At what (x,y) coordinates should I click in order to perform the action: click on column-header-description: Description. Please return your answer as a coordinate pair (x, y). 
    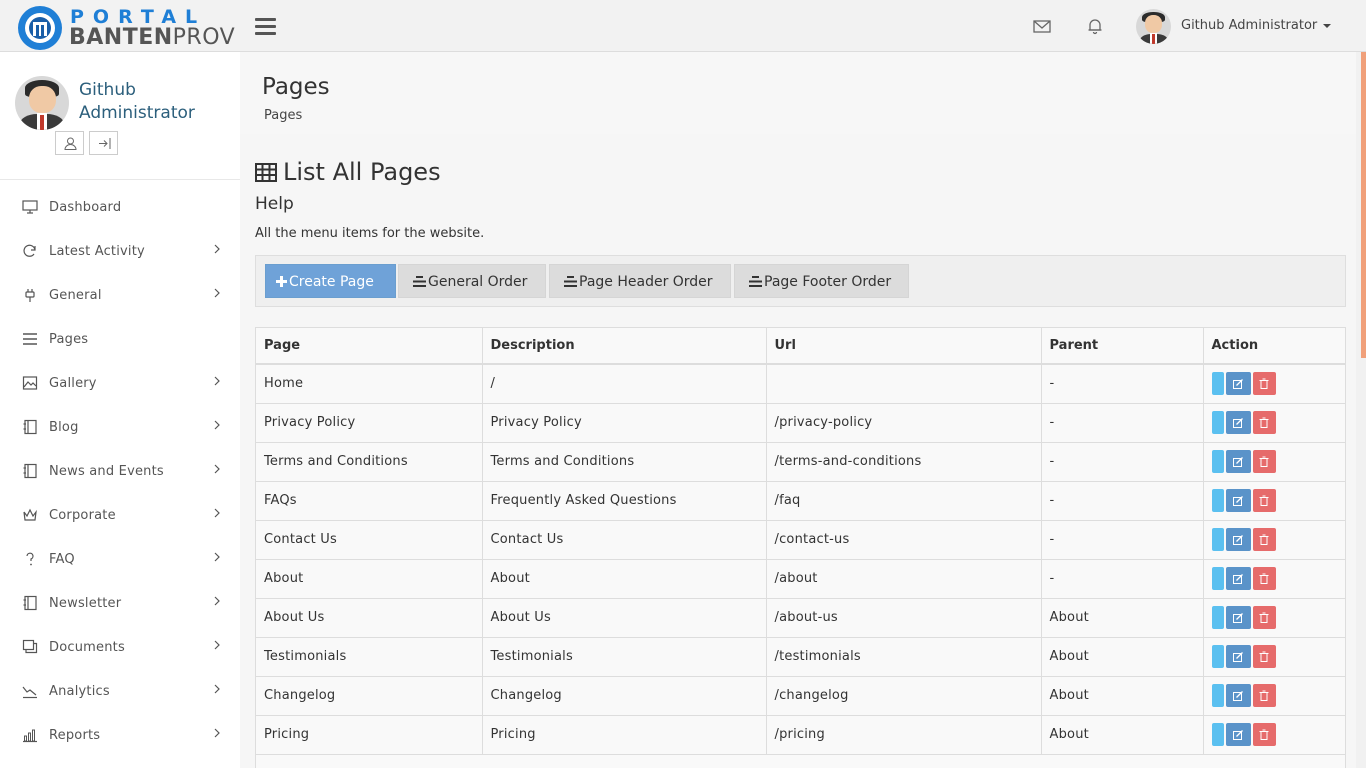
    Looking at the image, I should click on (624, 346).